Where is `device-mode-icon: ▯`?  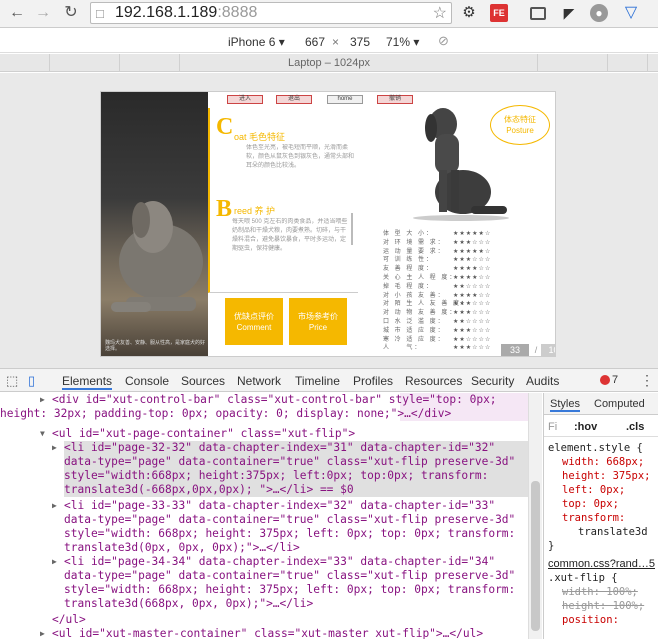
device-mode-icon: ▯ is located at coordinates (31, 381).